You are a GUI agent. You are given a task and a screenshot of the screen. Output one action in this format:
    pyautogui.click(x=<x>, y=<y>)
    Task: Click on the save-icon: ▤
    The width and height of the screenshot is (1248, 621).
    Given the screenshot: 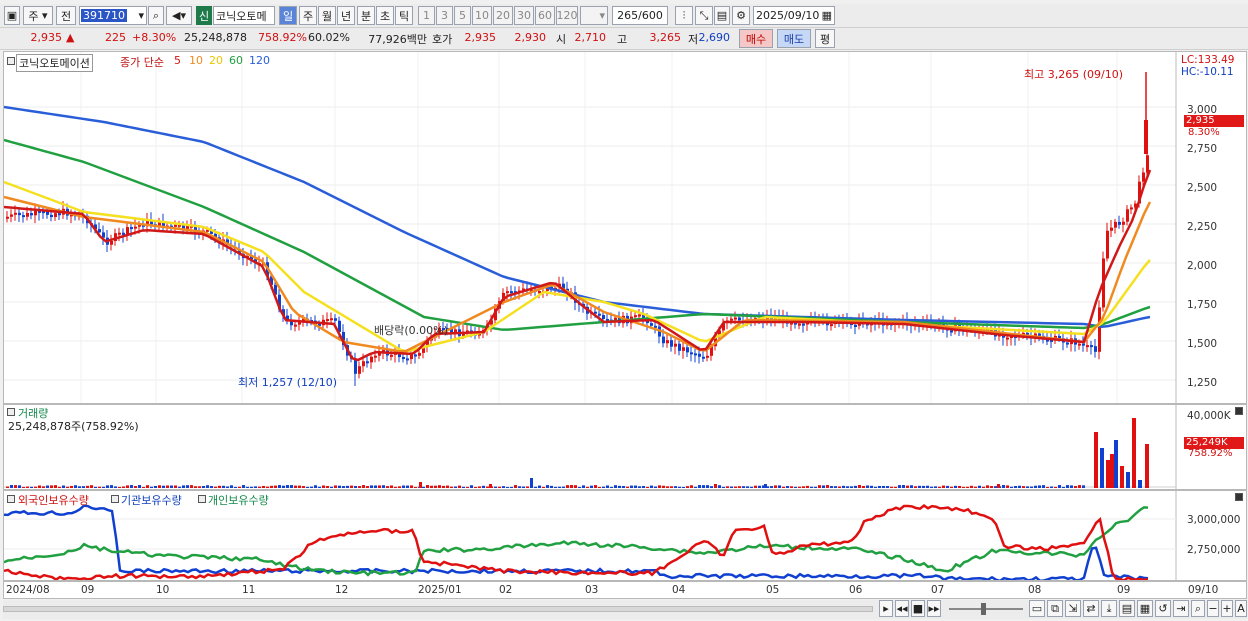 What is the action you would take?
    pyautogui.click(x=722, y=15)
    